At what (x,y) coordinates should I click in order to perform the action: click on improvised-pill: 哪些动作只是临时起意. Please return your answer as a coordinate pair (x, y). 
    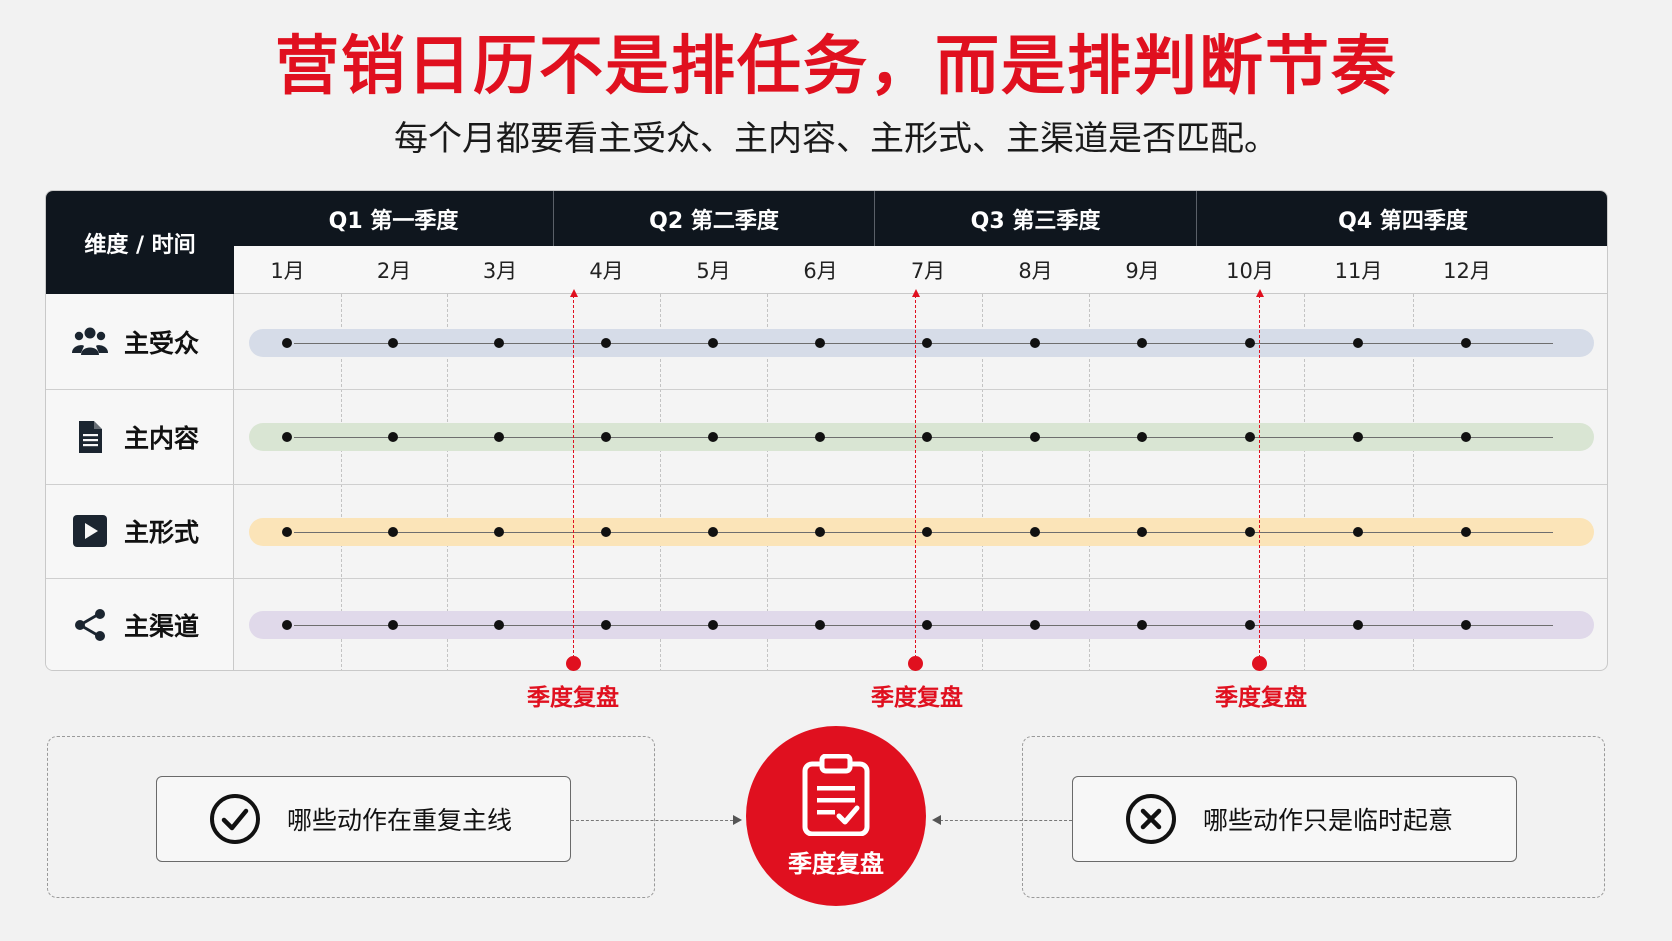
    Looking at the image, I should click on (1294, 819).